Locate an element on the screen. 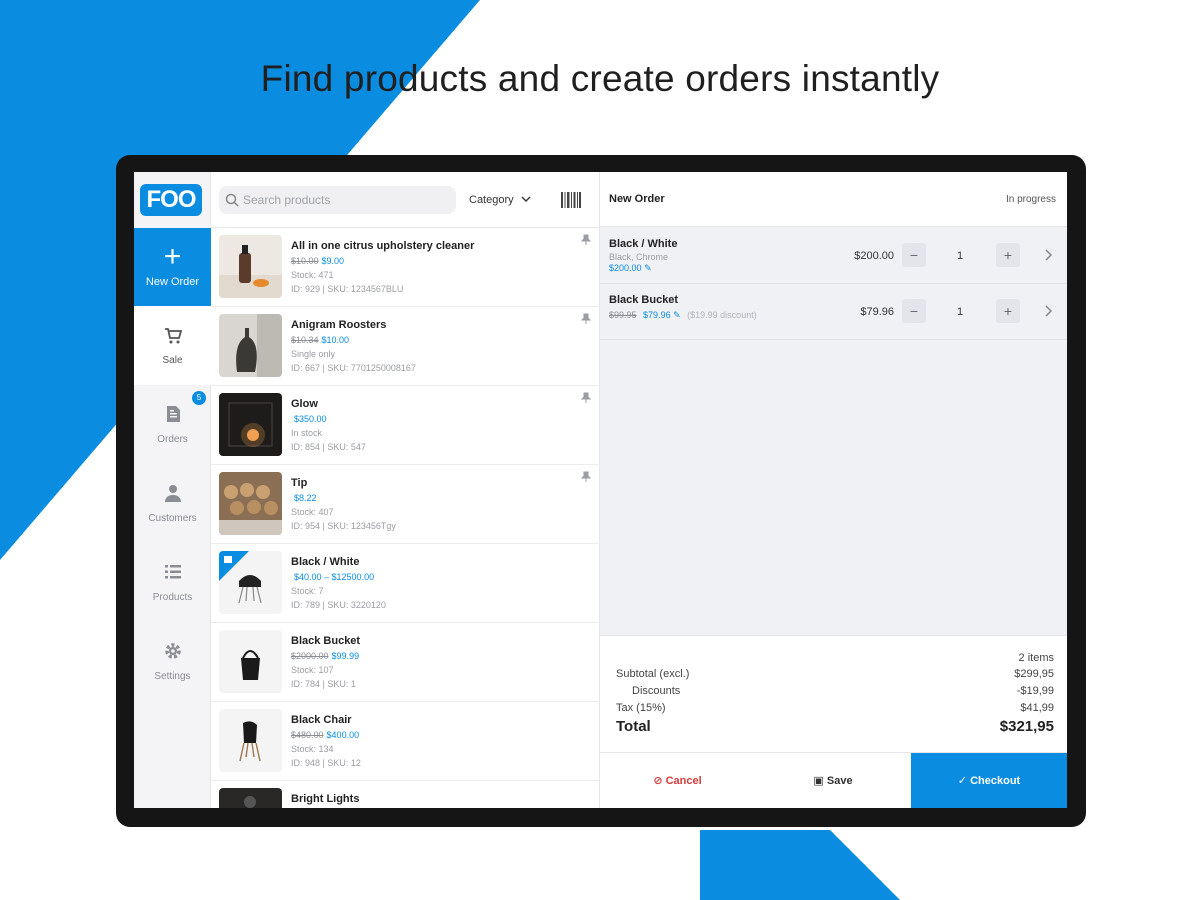 The width and height of the screenshot is (1200, 900). orders-icon is located at coordinates (173, 414).